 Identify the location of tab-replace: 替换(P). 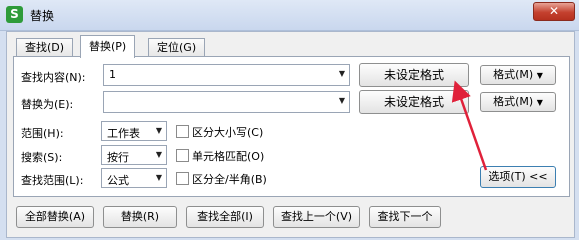
(108, 46).